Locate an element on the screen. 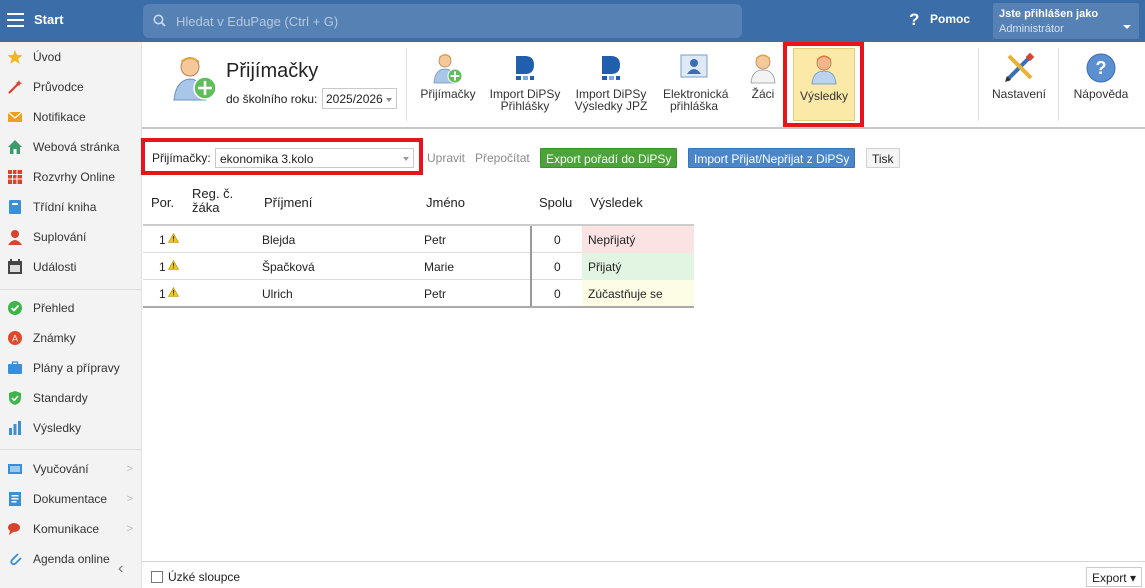 Image resolution: width=1145 pixels, height=588 pixels. column-separator is located at coordinates (531, 239).